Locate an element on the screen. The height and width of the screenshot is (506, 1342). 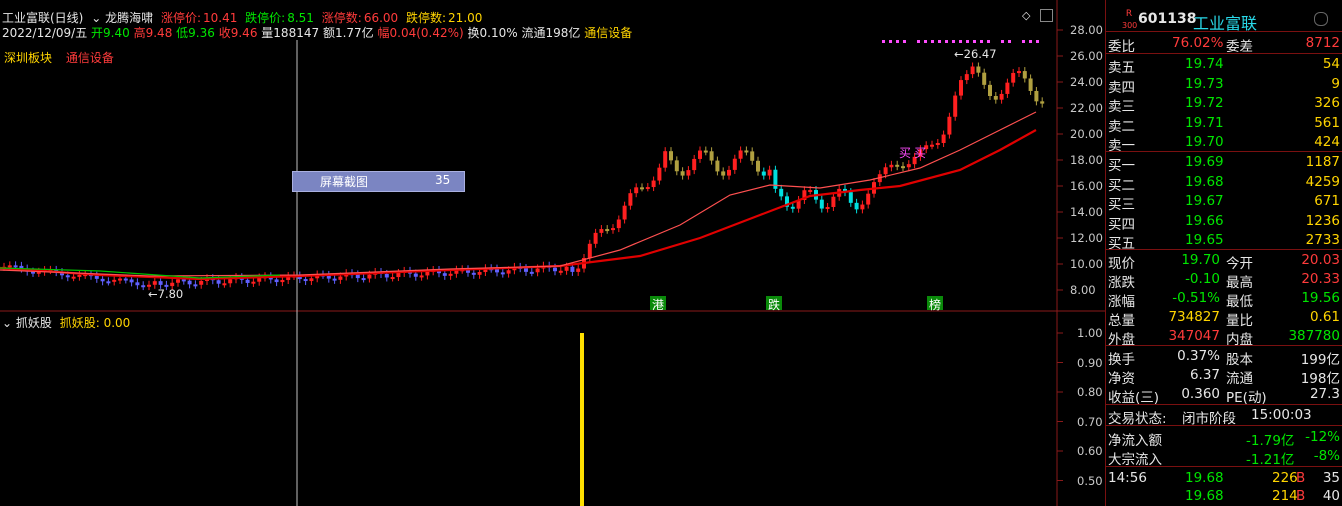
limit-up-value: 10.41 is located at coordinates (220, 18).